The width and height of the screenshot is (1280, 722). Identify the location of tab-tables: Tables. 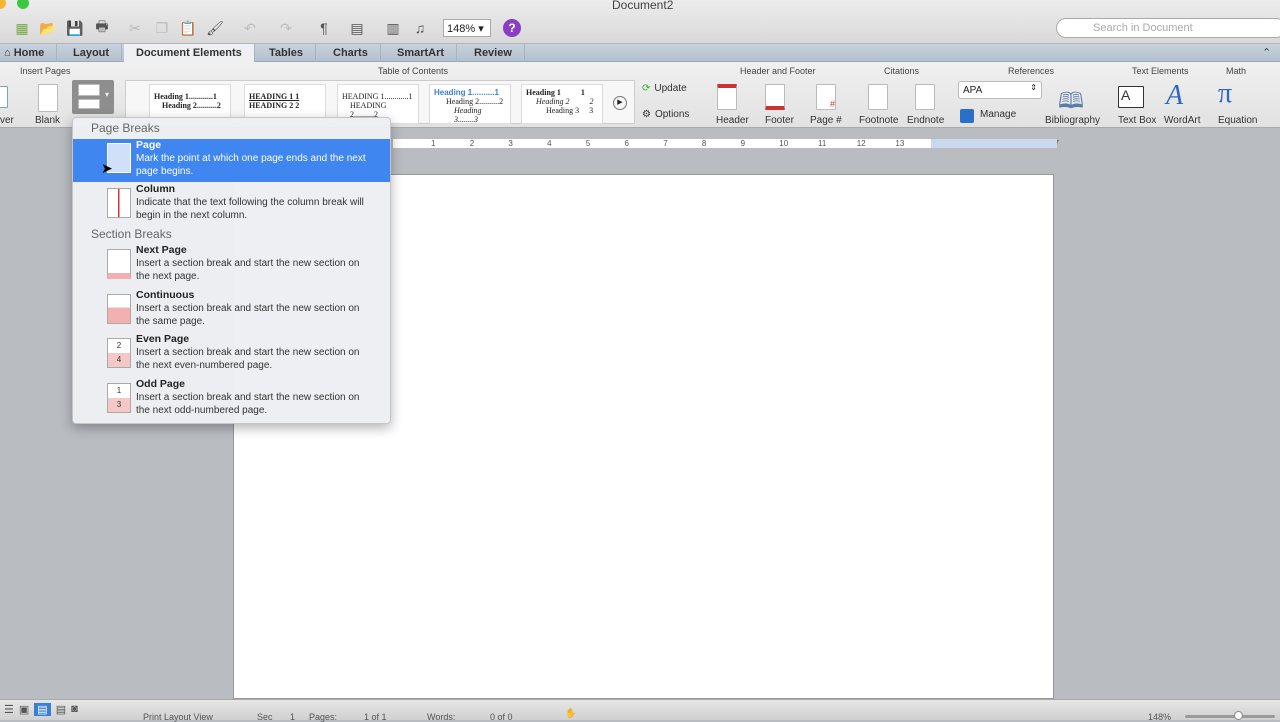
(287, 53).